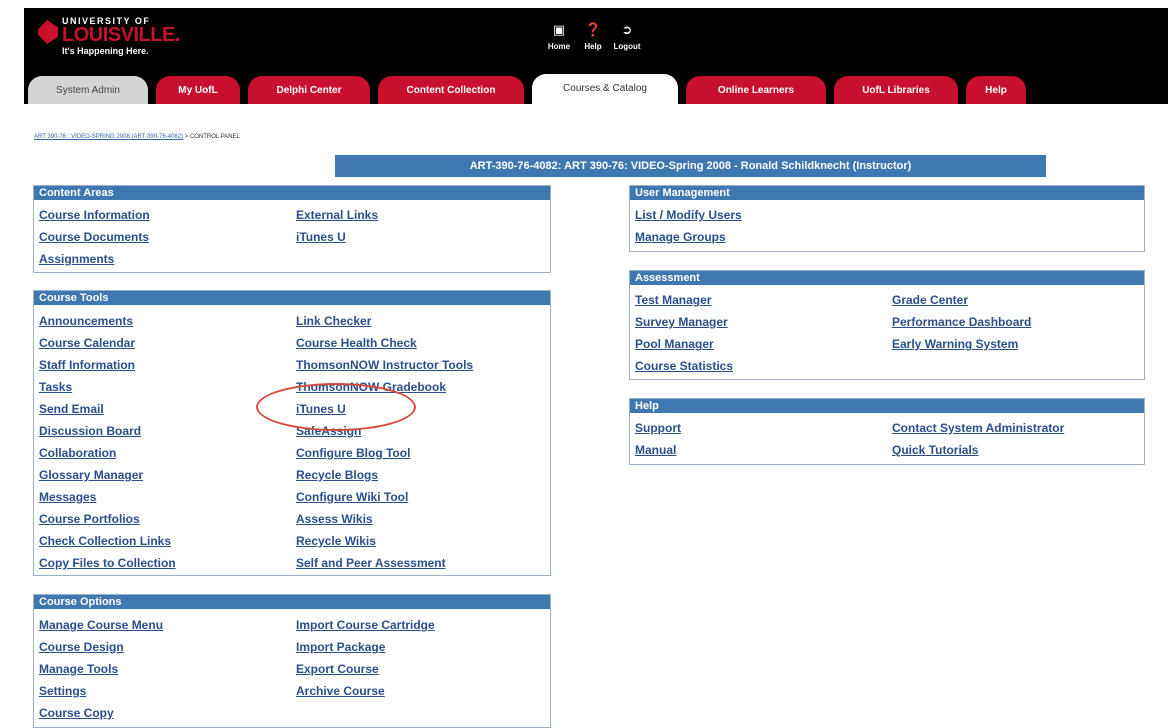 Image resolution: width=1168 pixels, height=728 pixels. Describe the element at coordinates (94, 215) in the screenshot. I see `link-course-information: Course Information` at that location.